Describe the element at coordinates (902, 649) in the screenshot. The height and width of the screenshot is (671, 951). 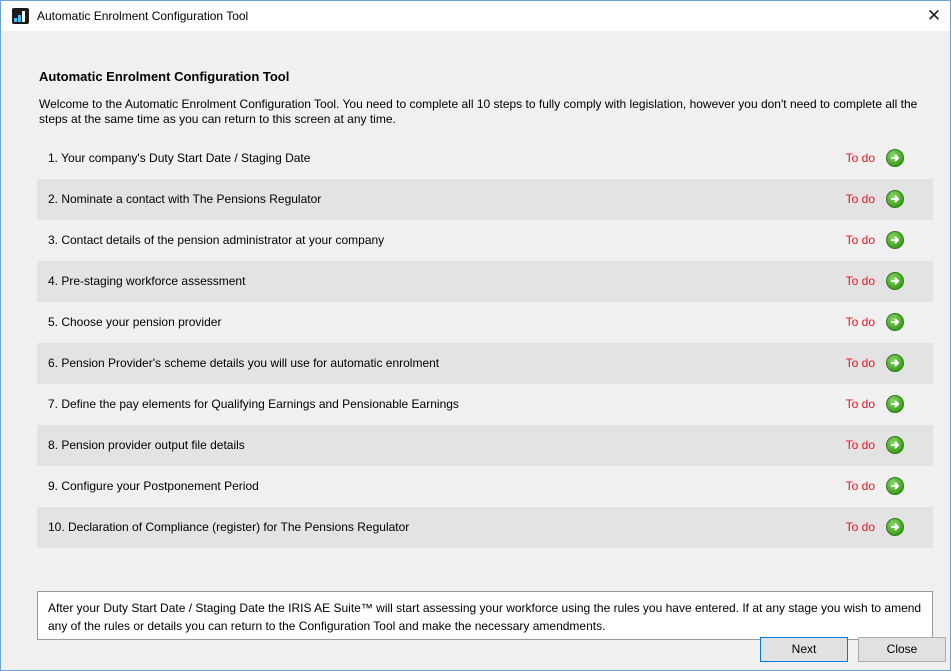
I see `close-button: Close` at that location.